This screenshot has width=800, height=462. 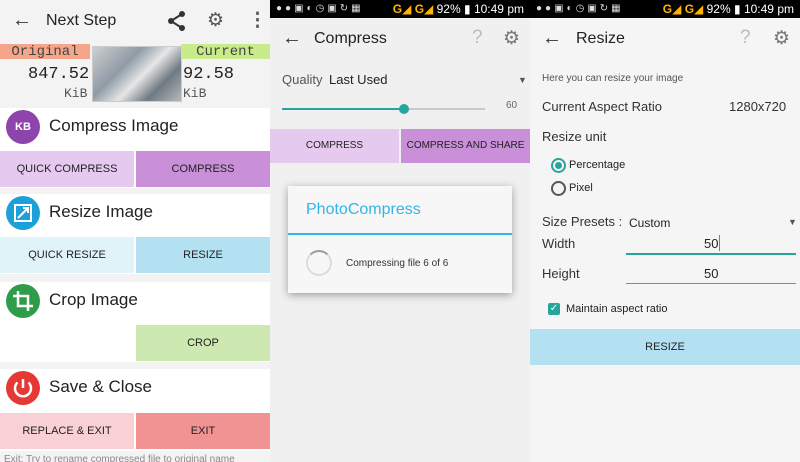 What do you see at coordinates (135, 21) in the screenshot?
I see `toolbar: ← Next Step ⚙ ⋮` at bounding box center [135, 21].